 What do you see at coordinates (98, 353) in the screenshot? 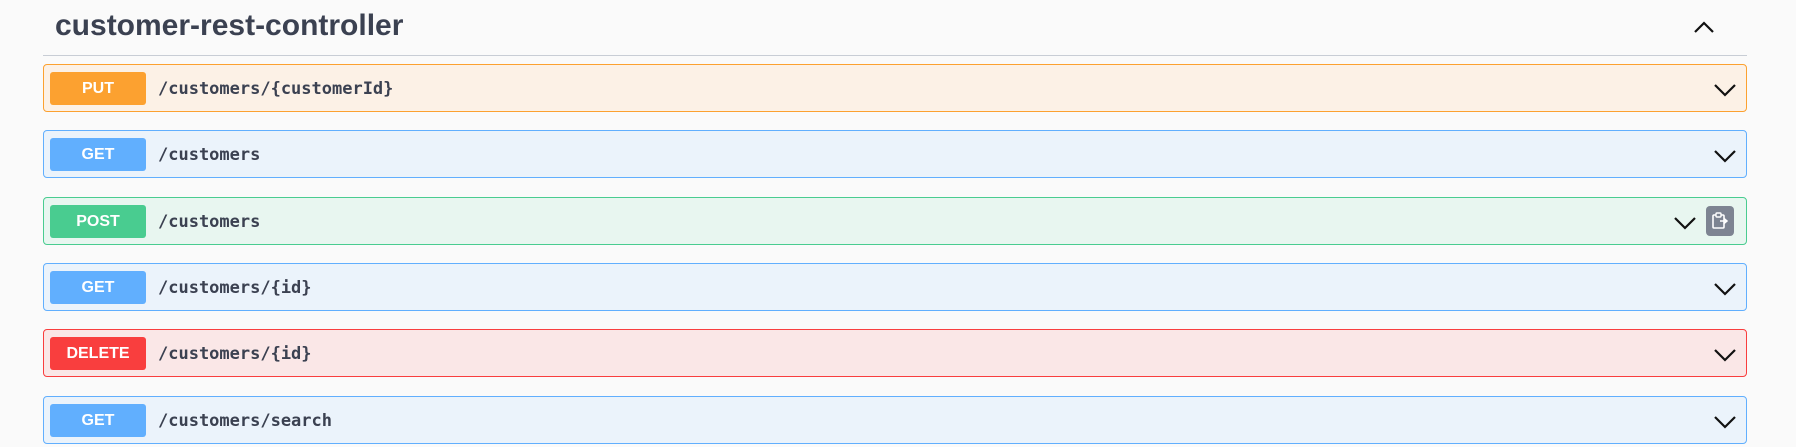
I see `method-badge: DELETE` at bounding box center [98, 353].